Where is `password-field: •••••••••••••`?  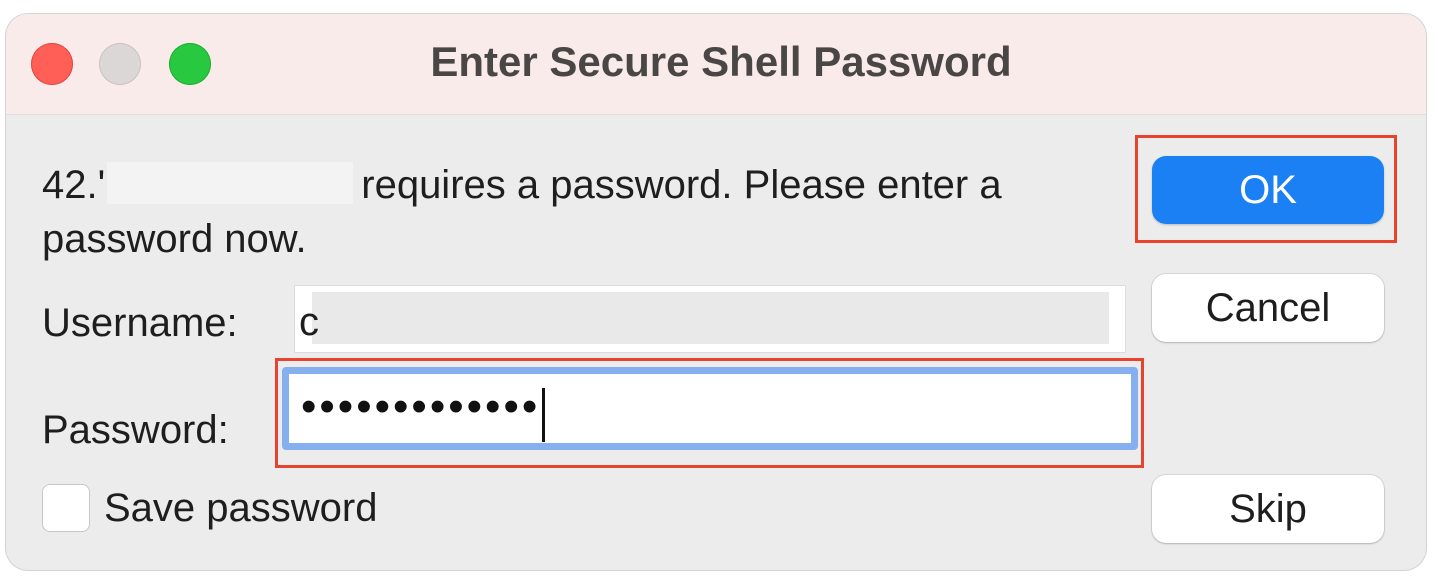
password-field: ••••••••••••• is located at coordinates (710, 408).